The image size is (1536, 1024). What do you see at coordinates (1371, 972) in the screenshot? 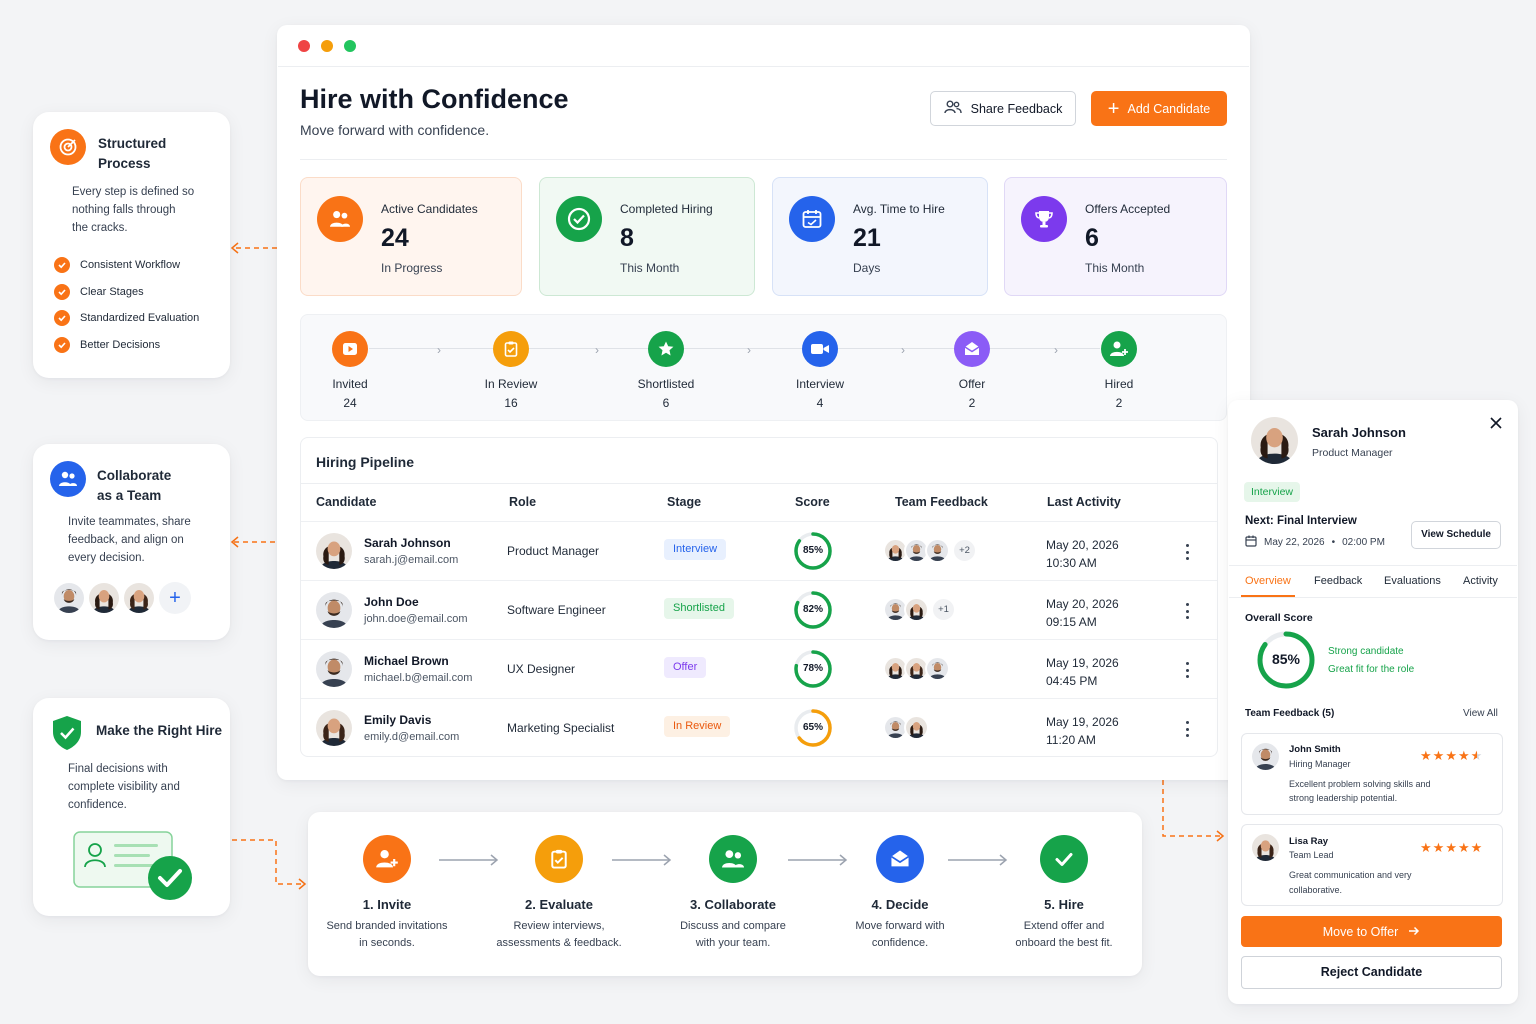
I see `reject-candidate-button: Reject Candidate` at bounding box center [1371, 972].